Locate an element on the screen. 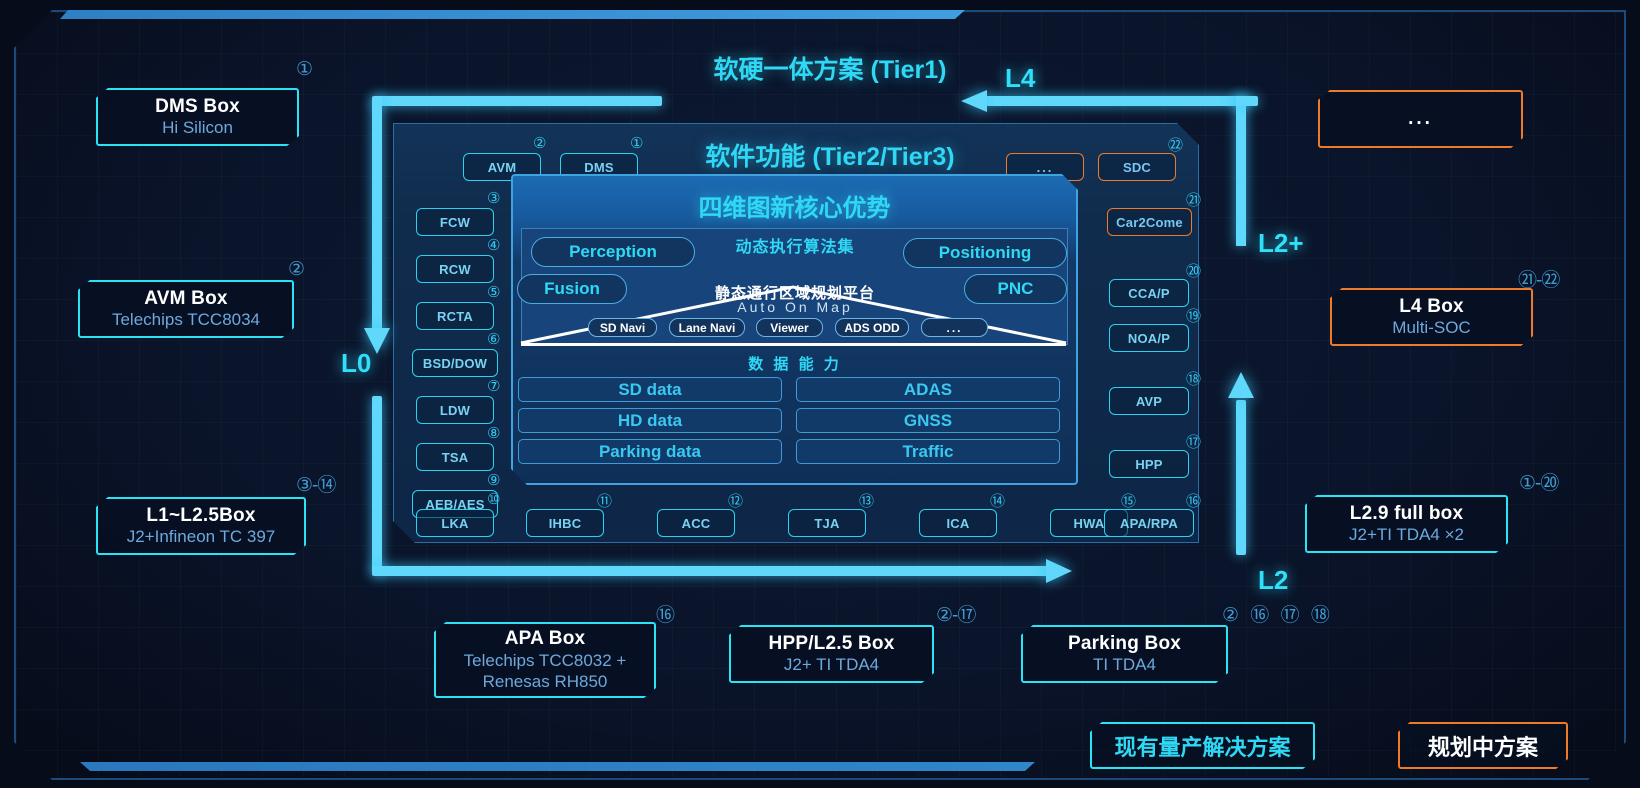  data-bar-parking-data: Parking data is located at coordinates (650, 451).